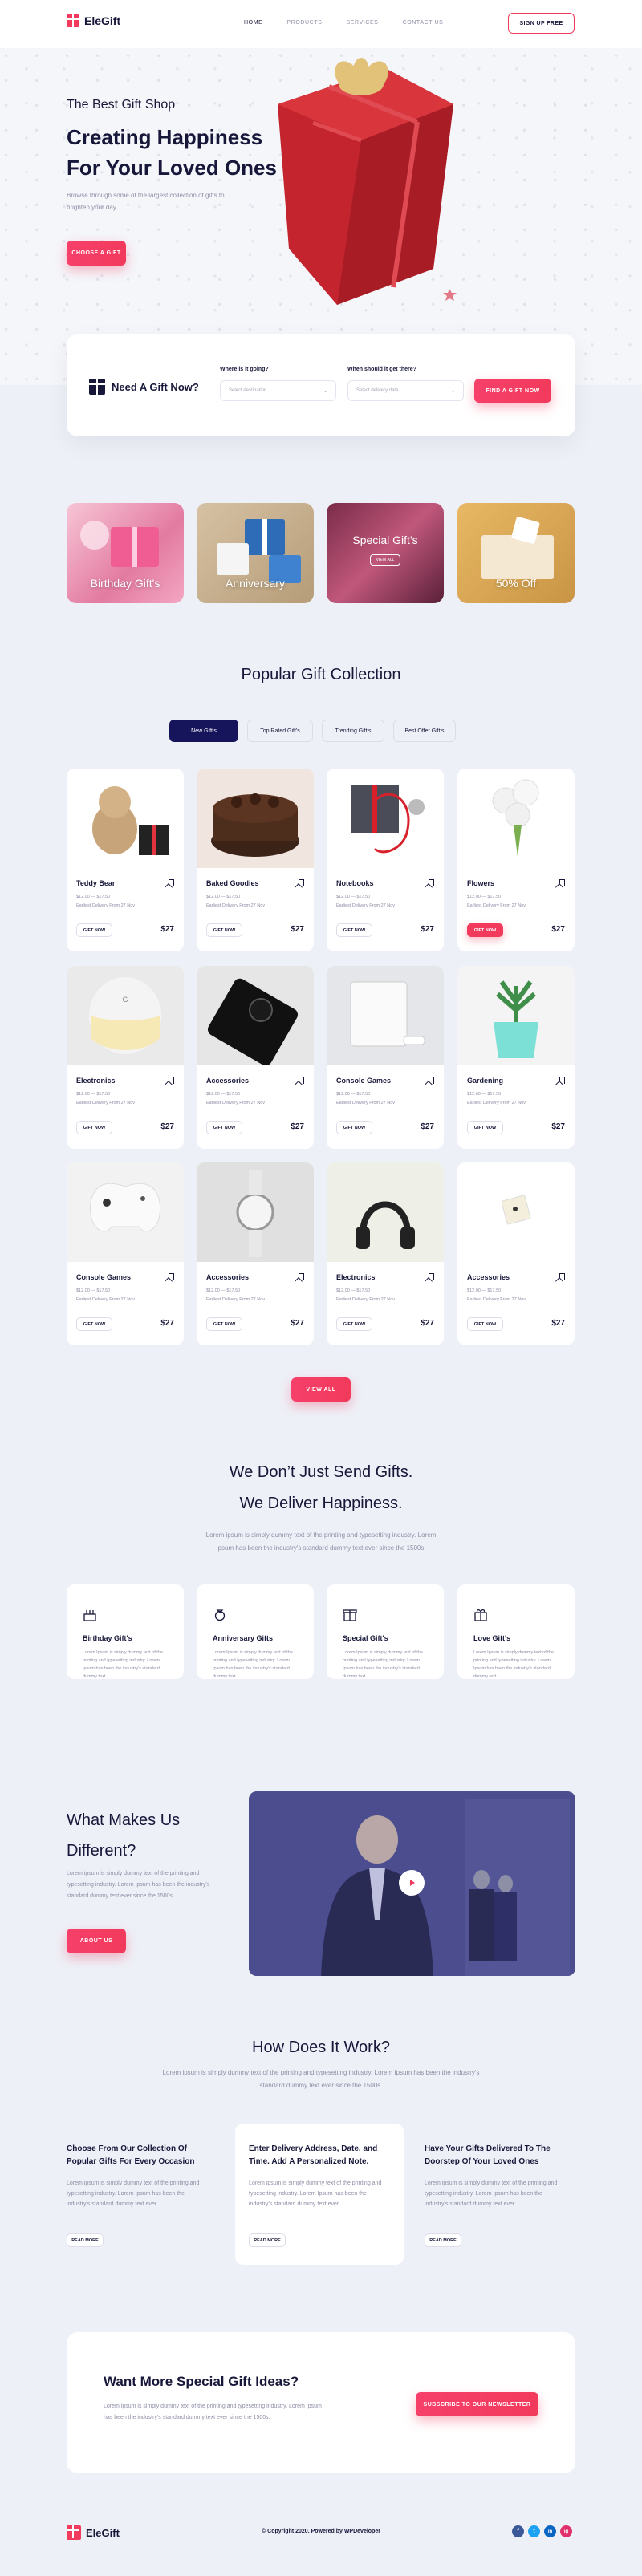  Describe the element at coordinates (485, 1081) in the screenshot. I see `product-name: Gardening` at that location.